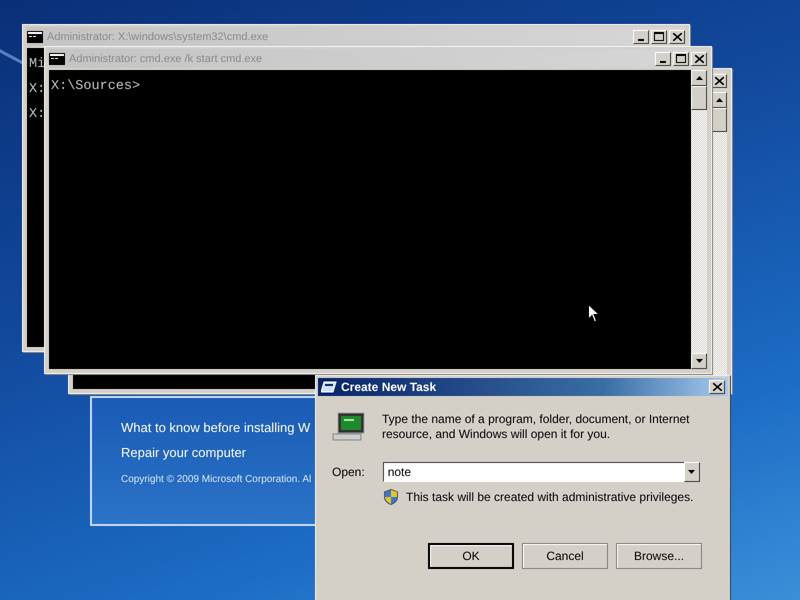  I want to click on privilege-note: This task will be created with administrative privileges., so click(550, 497).